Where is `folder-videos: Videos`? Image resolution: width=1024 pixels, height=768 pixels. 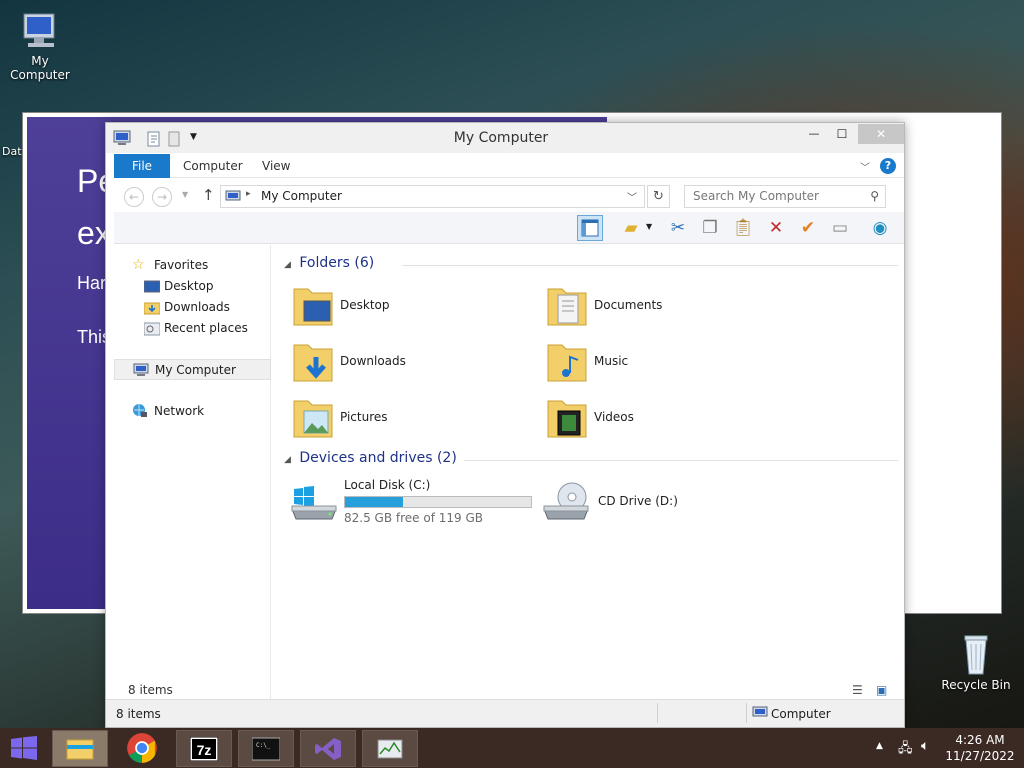
folder-videos: Videos is located at coordinates (653, 418).